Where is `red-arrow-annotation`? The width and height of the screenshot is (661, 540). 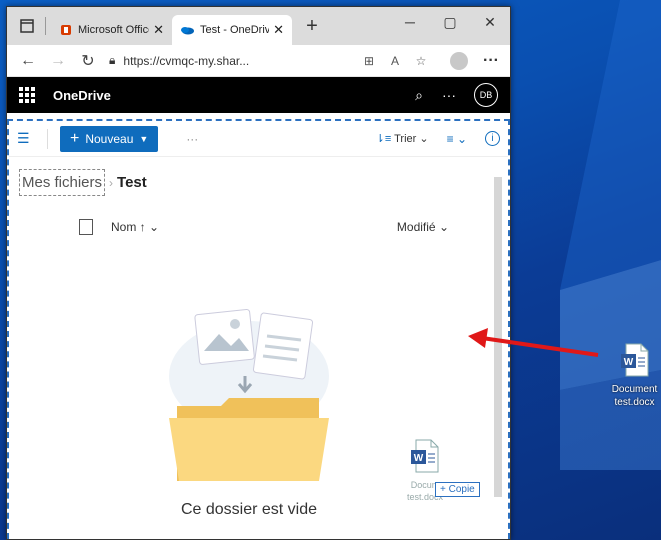 red-arrow-annotation is located at coordinates (533, 342).